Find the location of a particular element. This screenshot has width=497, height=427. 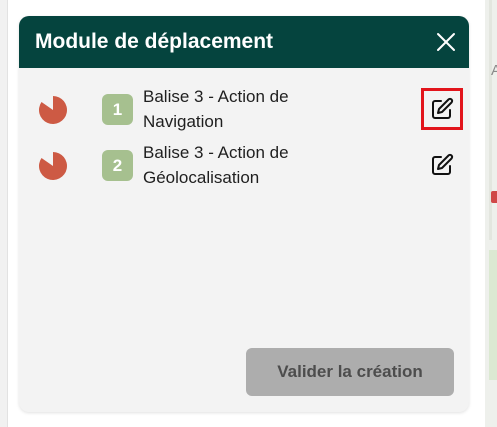

step-number-badge: 1 is located at coordinates (117, 109).